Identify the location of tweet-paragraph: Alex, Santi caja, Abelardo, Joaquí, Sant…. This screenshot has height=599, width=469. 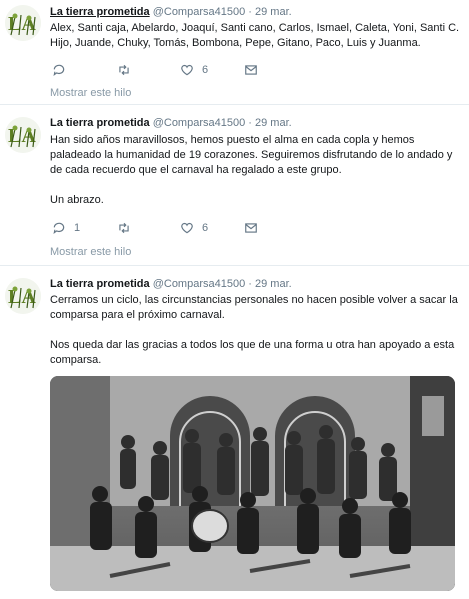
(255, 35).